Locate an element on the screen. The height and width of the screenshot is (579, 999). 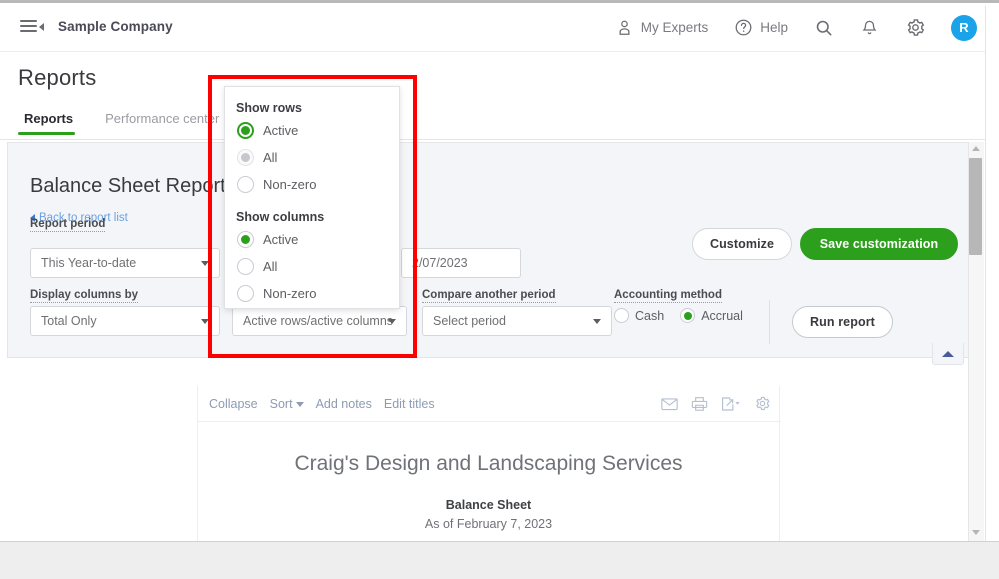
bell-icon is located at coordinates (869, 27).